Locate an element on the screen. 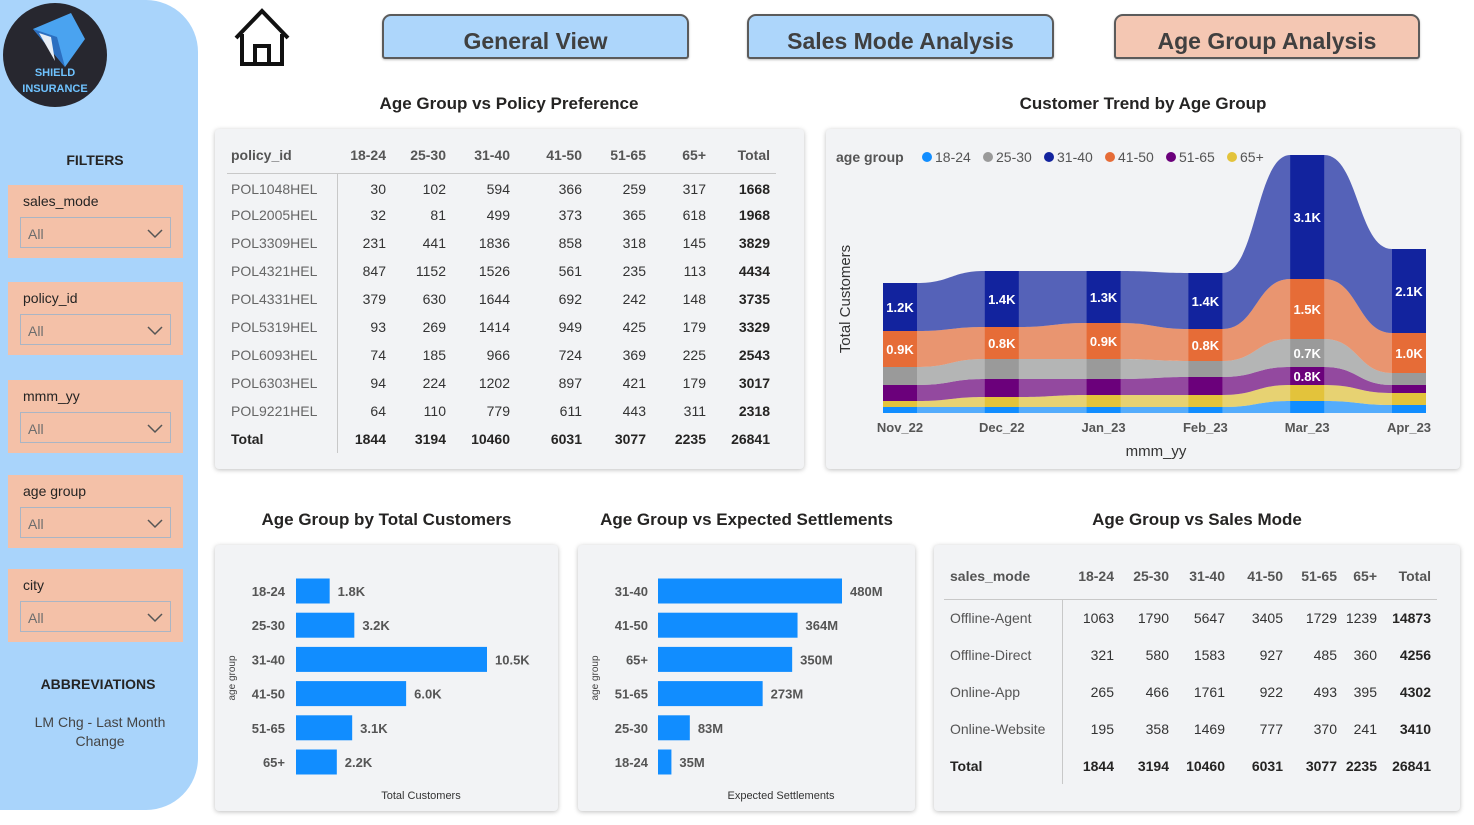 This screenshot has height=825, width=1474. table-cell: 64 is located at coordinates (364, 411).